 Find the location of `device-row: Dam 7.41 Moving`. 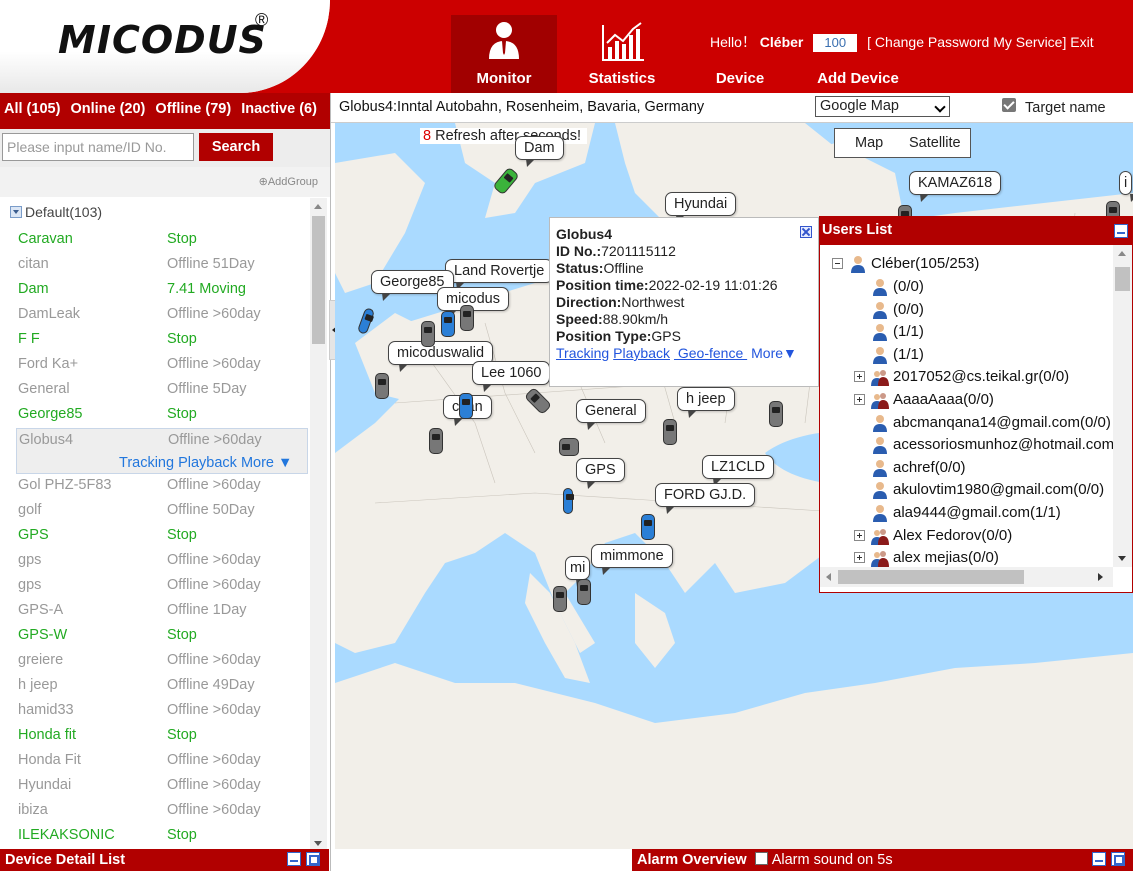

device-row: Dam 7.41 Moving is located at coordinates (154, 290).